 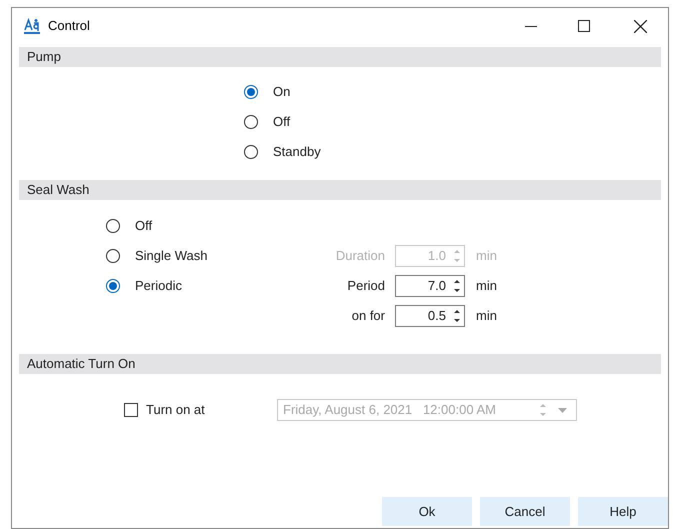 I want to click on field-label: Duration, so click(x=359, y=256).